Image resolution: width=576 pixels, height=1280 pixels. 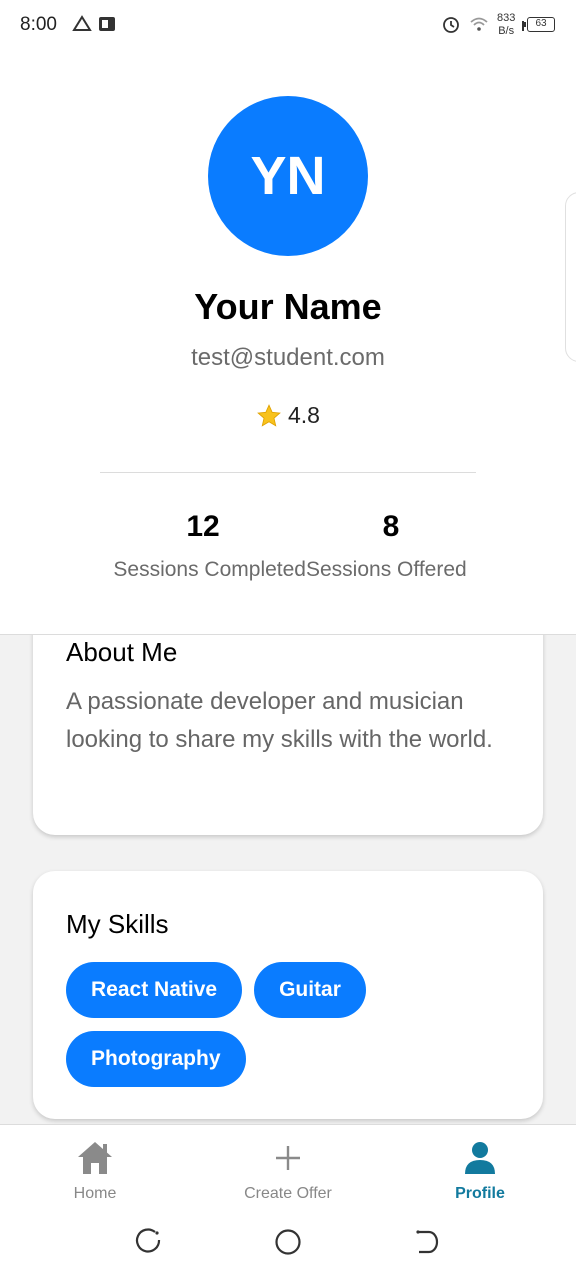 I want to click on stat-sessions-offered: 8 Sessions Offered, so click(x=391, y=546).